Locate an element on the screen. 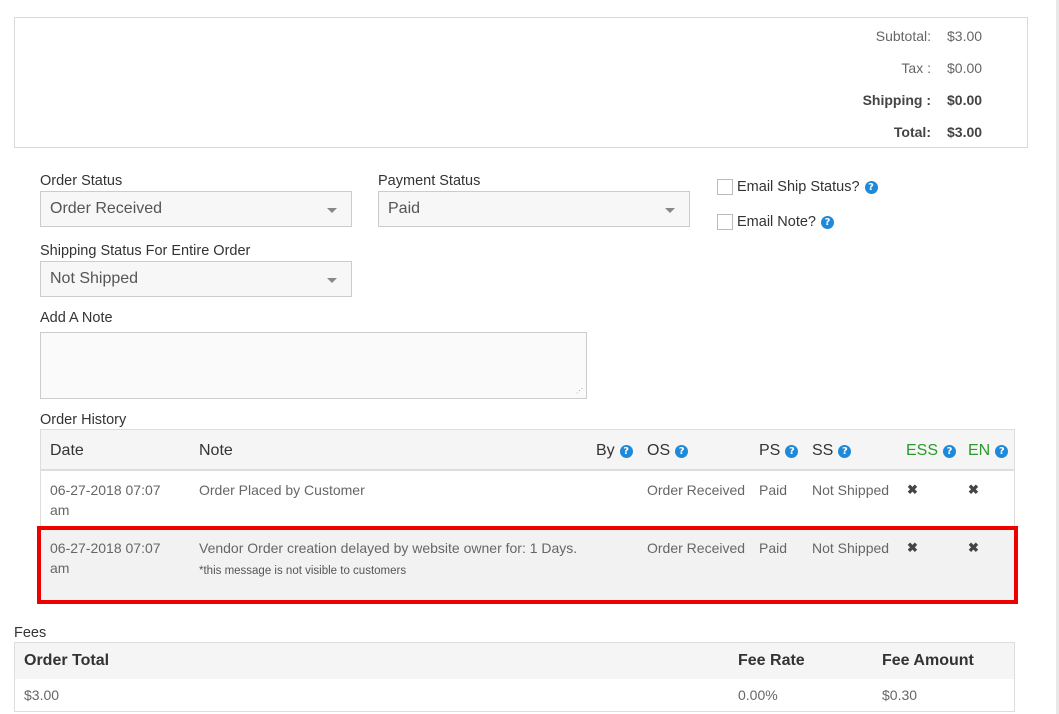 Image resolution: width=1059 pixels, height=714 pixels. header-by: By? is located at coordinates (614, 451).